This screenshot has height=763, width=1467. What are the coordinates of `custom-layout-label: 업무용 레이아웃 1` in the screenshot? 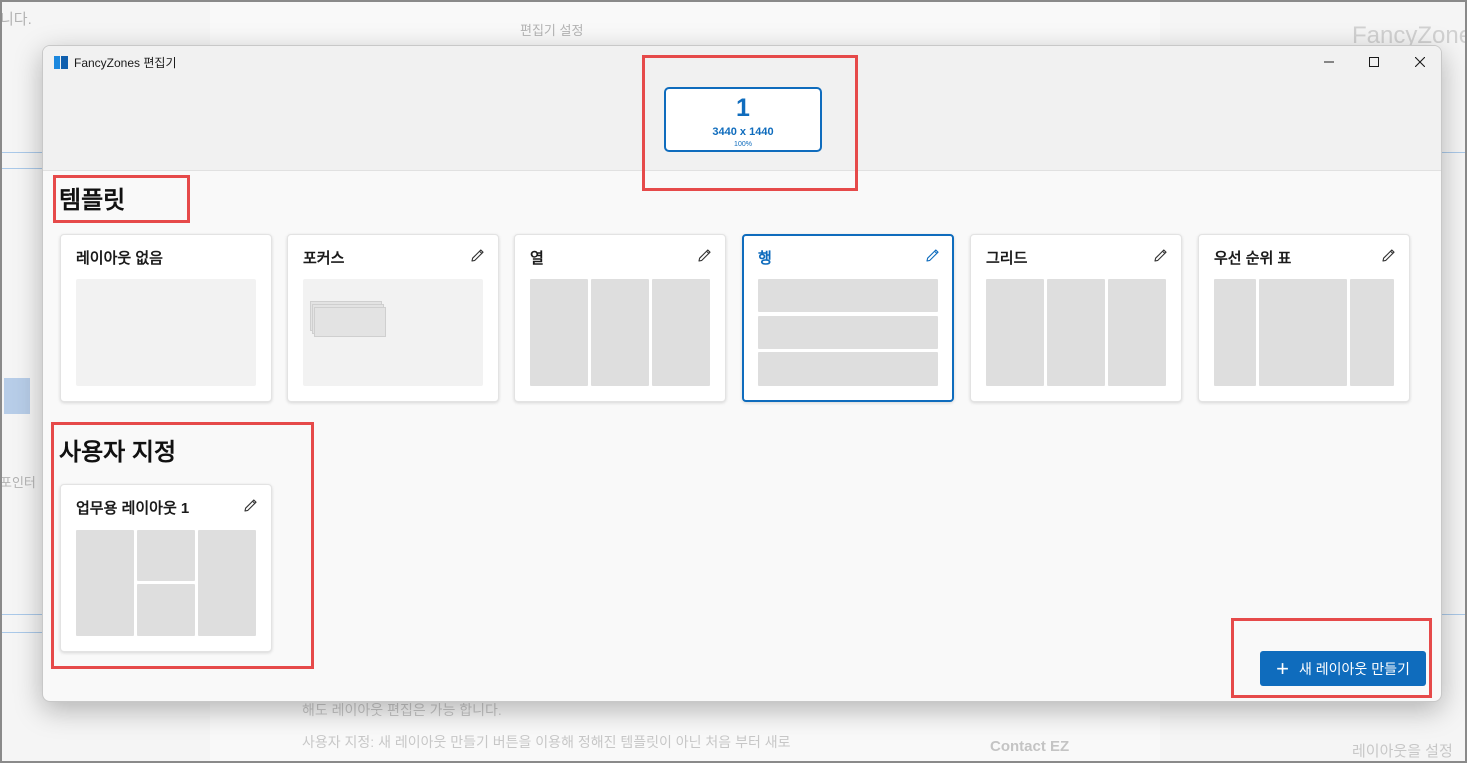 It's located at (133, 508).